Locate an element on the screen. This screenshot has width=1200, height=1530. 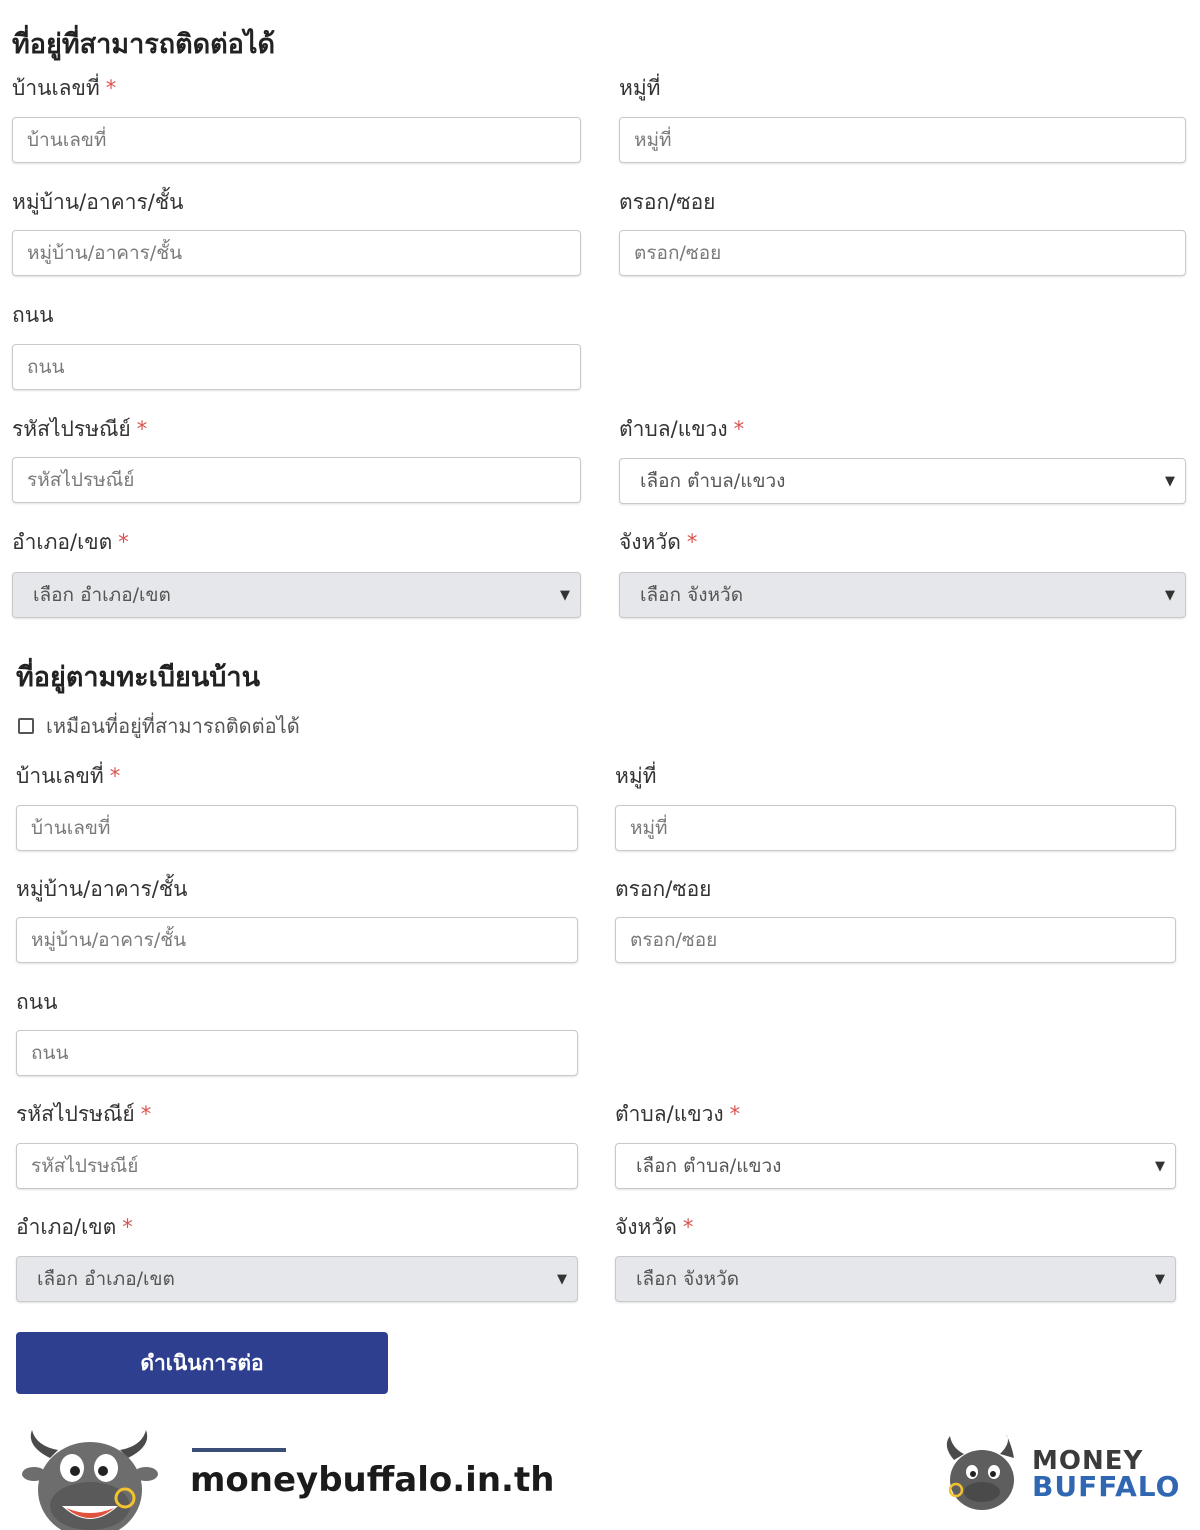
money-buffalo-brand: MONEY BUFFALO is located at coordinates (1106, 1475).